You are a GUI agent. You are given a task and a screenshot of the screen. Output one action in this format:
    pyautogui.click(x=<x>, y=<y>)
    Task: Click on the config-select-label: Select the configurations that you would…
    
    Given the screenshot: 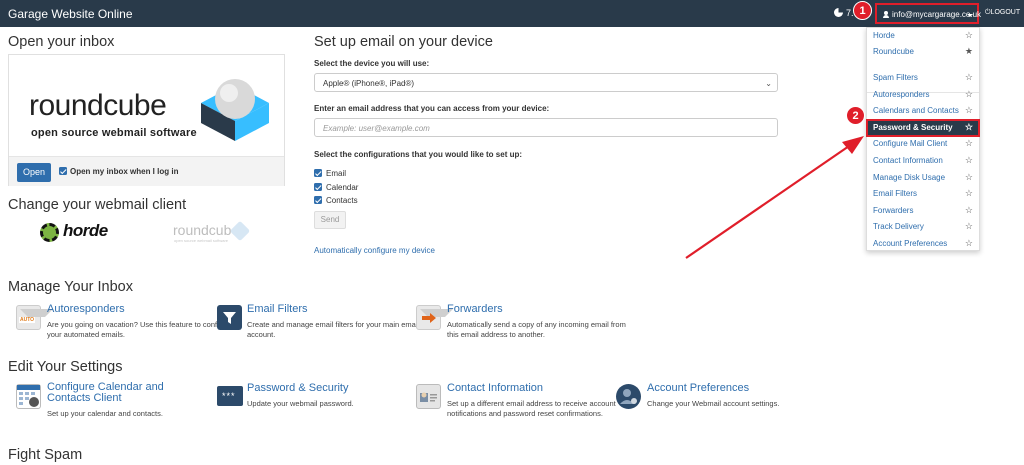 What is the action you would take?
    pyautogui.click(x=418, y=154)
    